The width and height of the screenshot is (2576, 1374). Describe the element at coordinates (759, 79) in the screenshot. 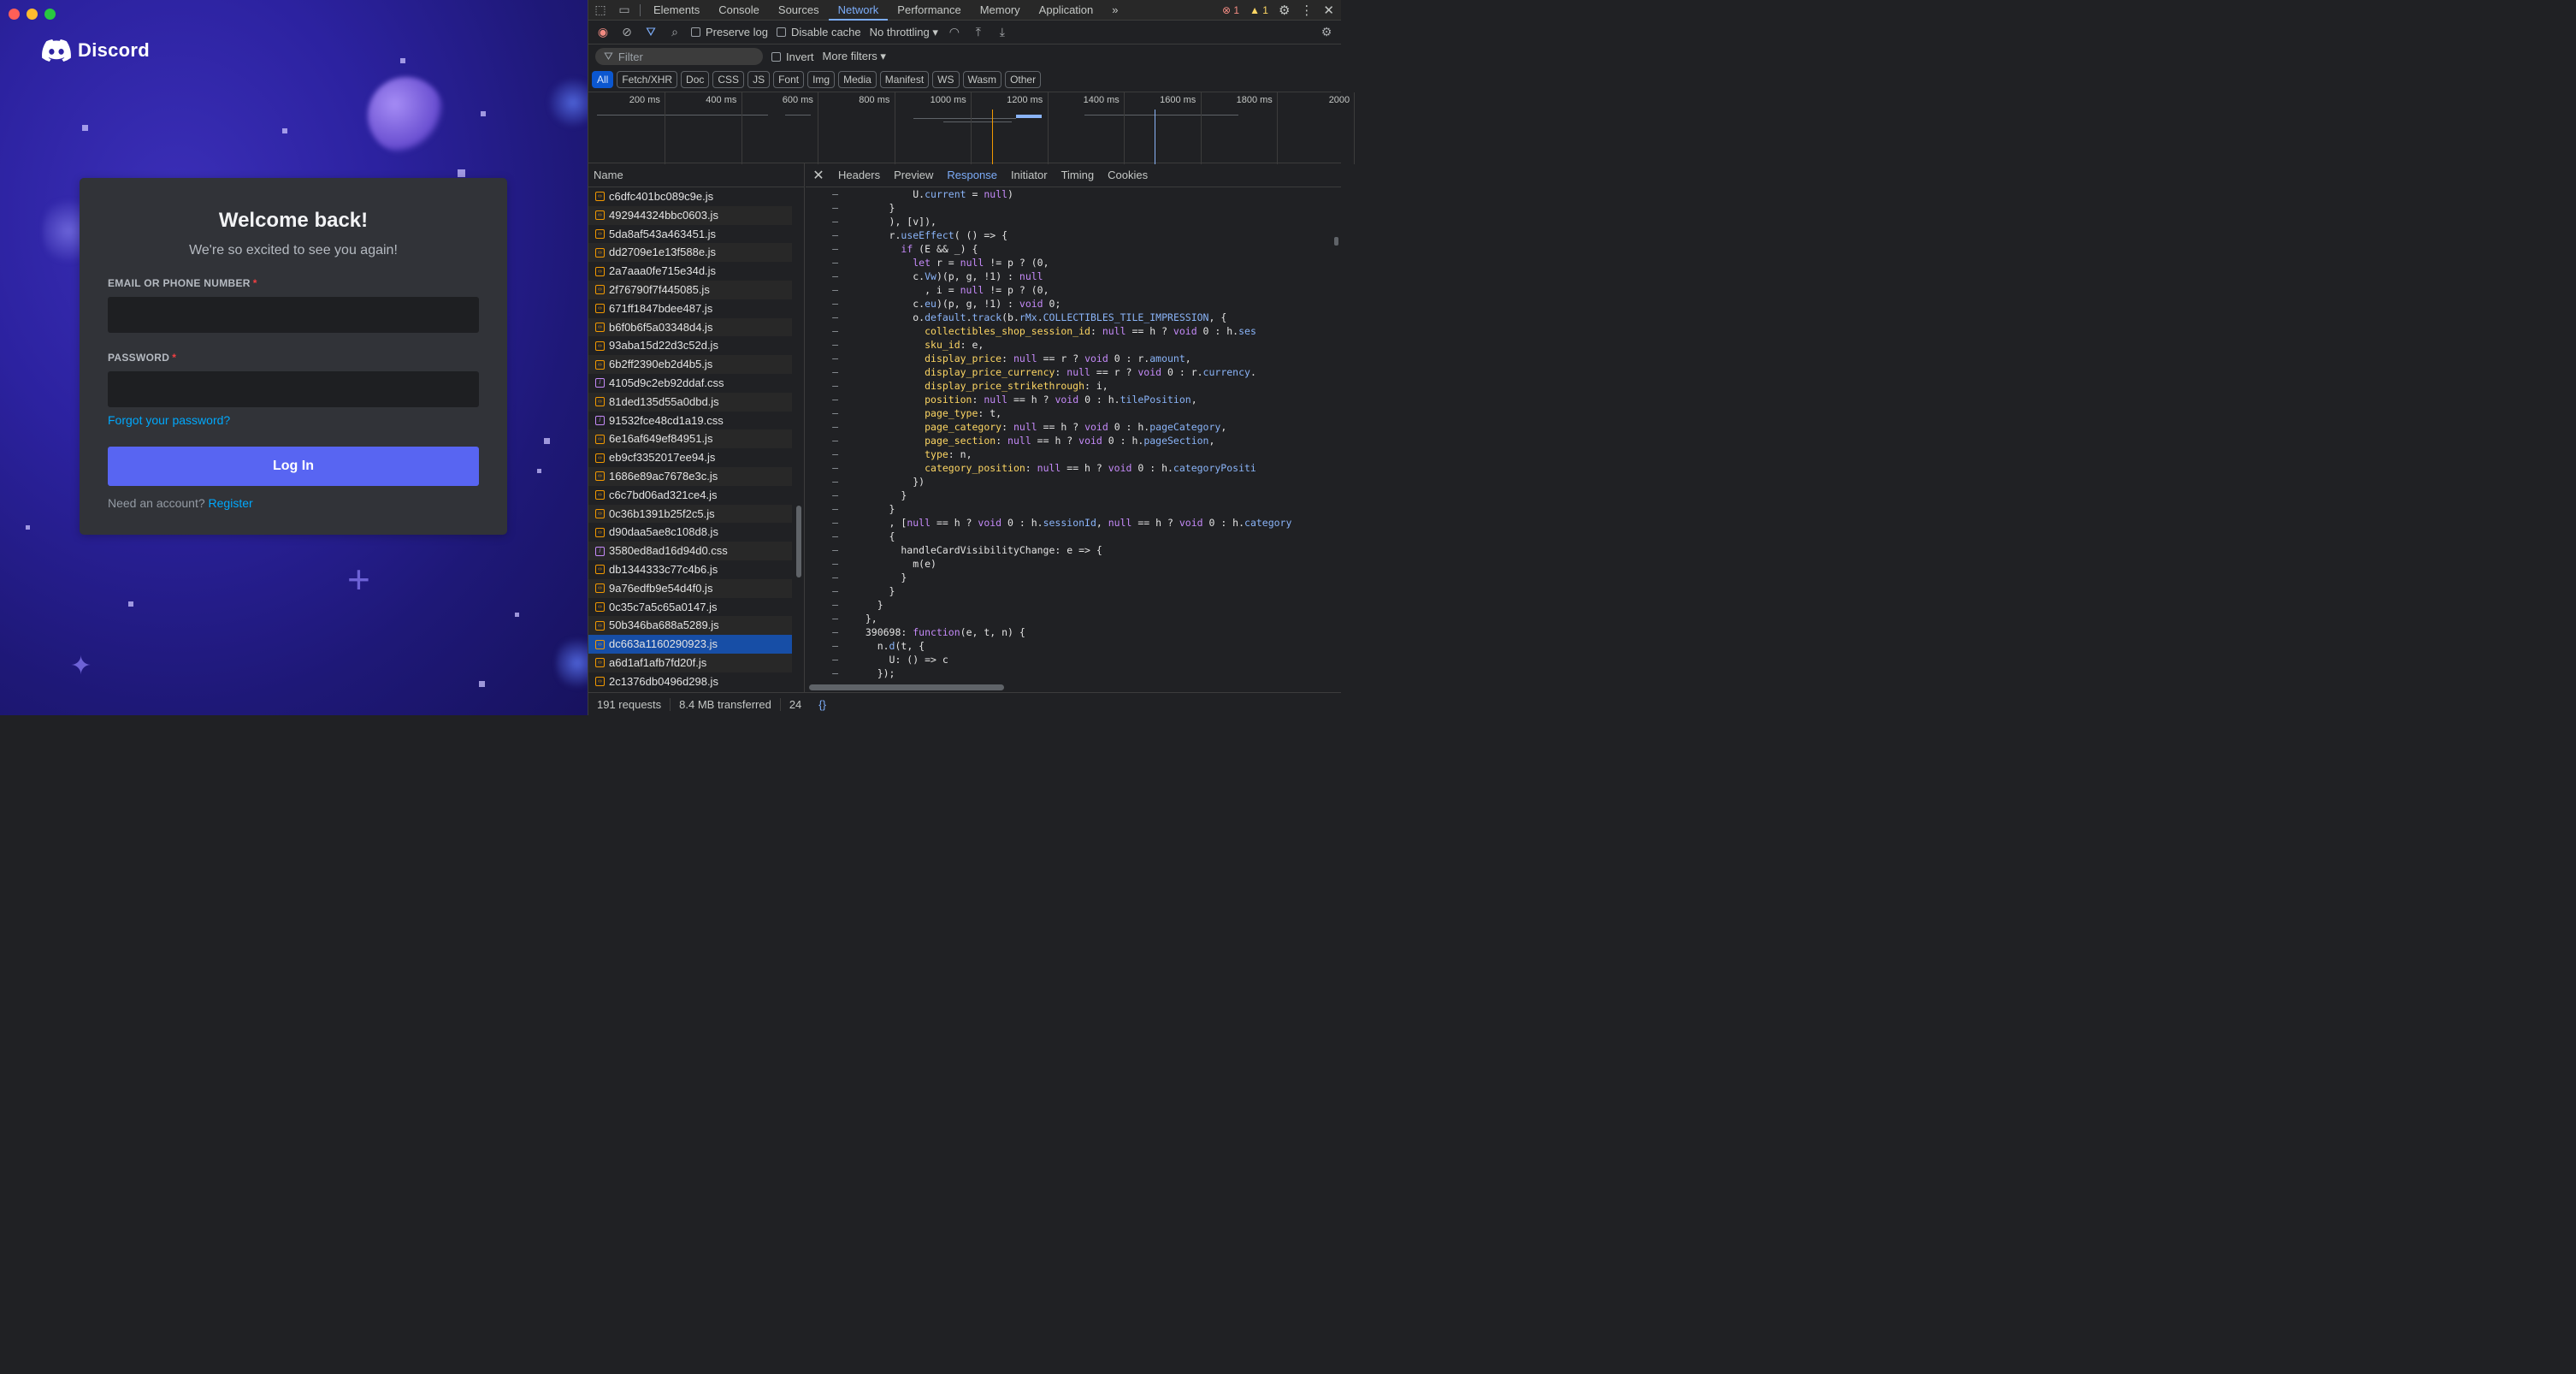

I see `filter-chip-js: JS` at that location.